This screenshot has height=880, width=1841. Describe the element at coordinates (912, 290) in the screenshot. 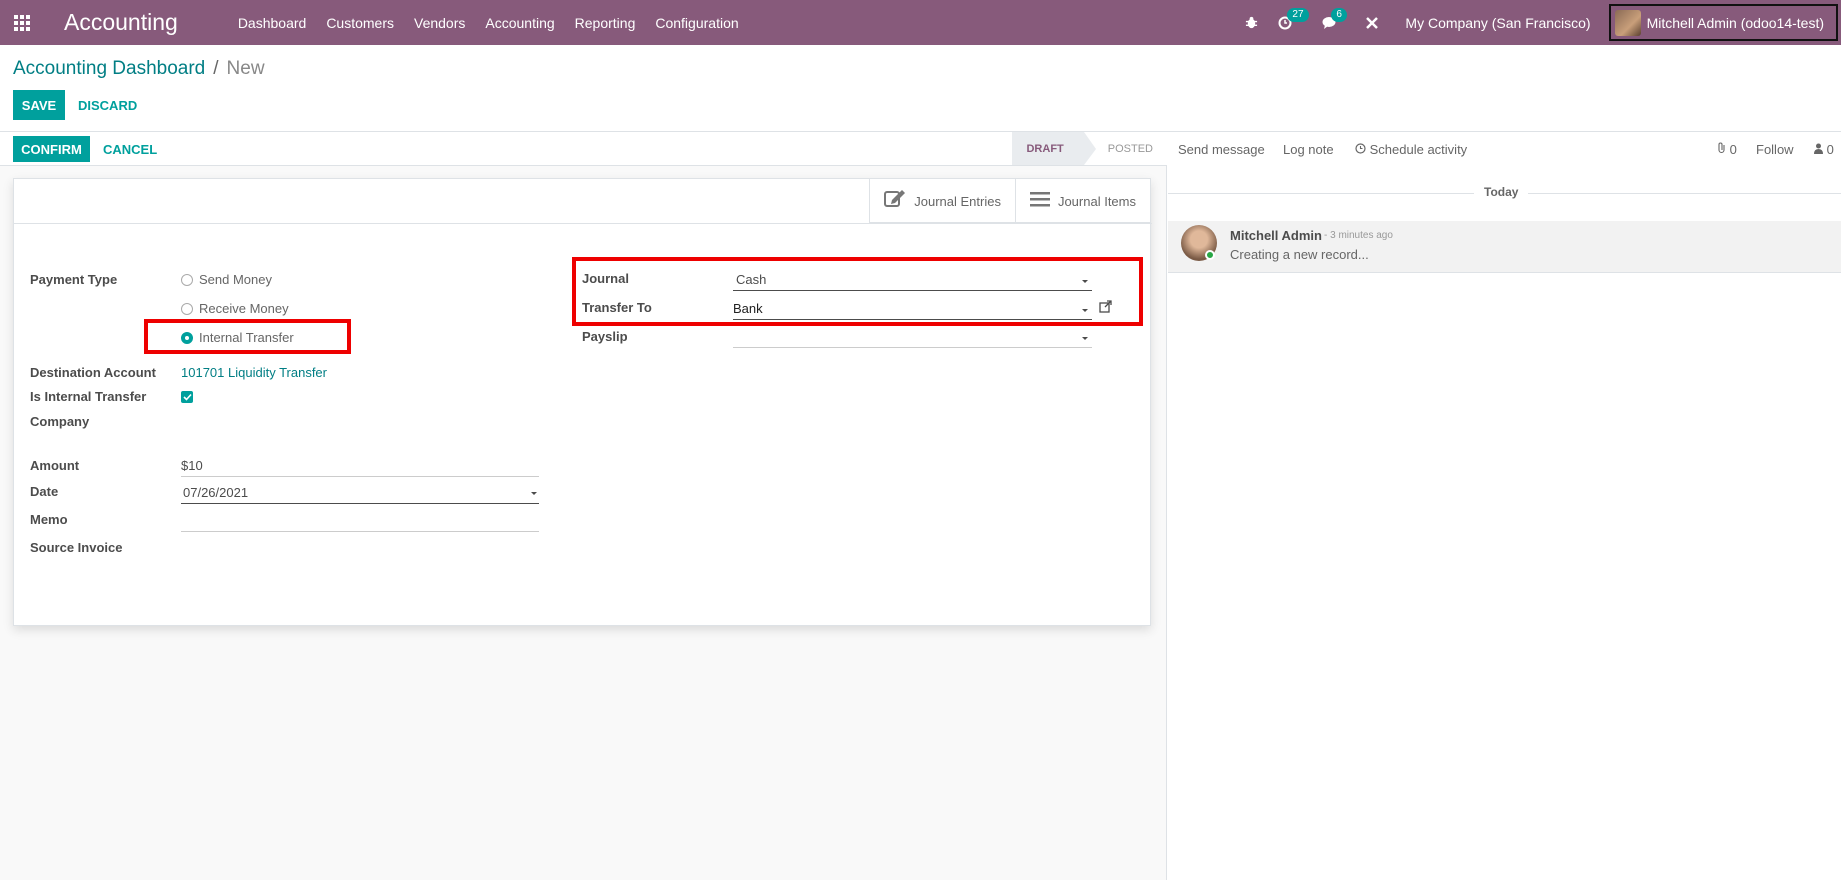

I see `journal-underline` at that location.